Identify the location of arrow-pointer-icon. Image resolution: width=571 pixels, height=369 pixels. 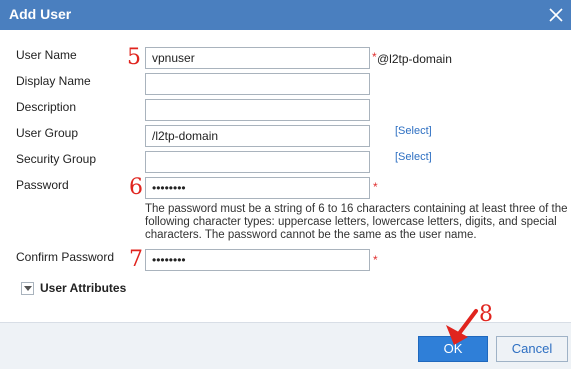
(462, 327).